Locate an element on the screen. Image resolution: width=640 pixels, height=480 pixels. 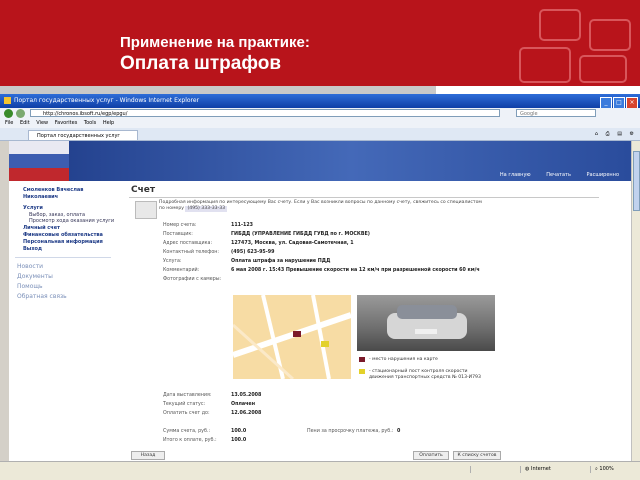
title-divider is located at coordinates (364, 197).